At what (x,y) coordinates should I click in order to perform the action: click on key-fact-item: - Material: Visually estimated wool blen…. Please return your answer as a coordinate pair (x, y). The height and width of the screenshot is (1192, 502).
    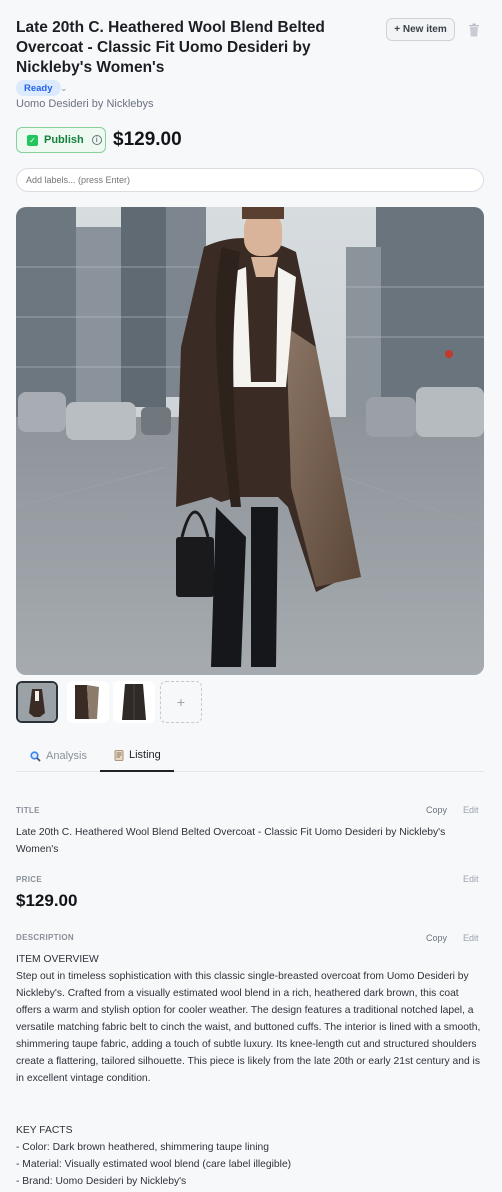
    Looking at the image, I should click on (154, 1164).